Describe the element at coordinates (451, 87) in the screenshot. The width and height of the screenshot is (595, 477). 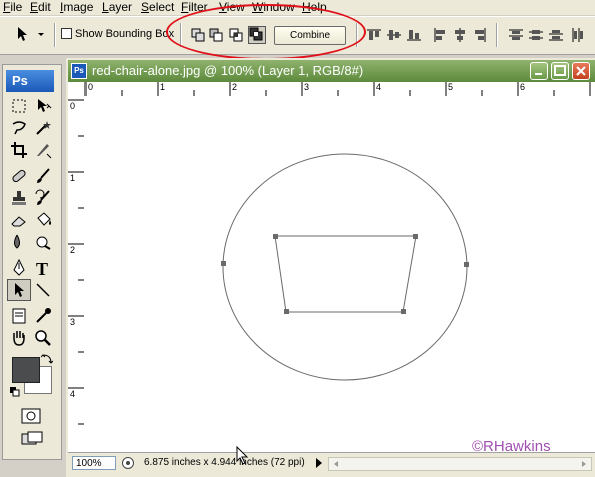
I see `ruler-label: 5` at that location.